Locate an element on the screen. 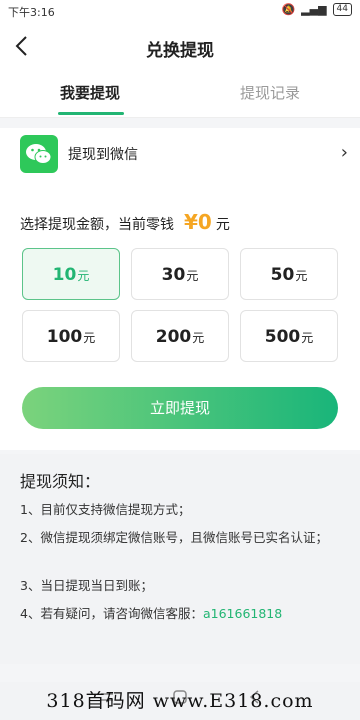 The height and width of the screenshot is (720, 360). amount-value: 200 is located at coordinates (173, 337).